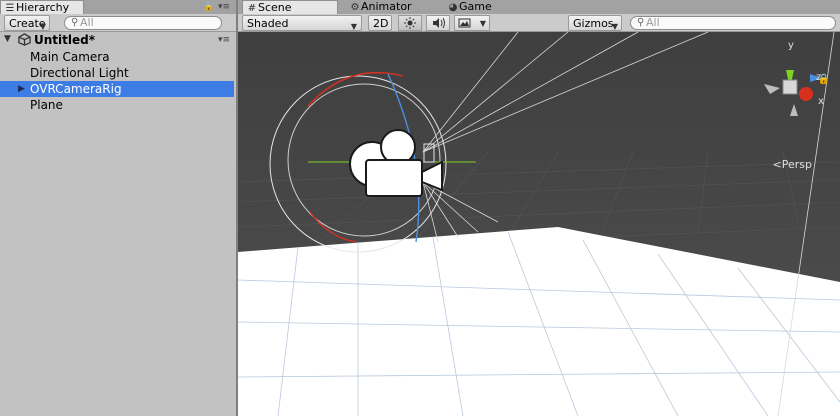  I want to click on speaker-icon, so click(439, 23).